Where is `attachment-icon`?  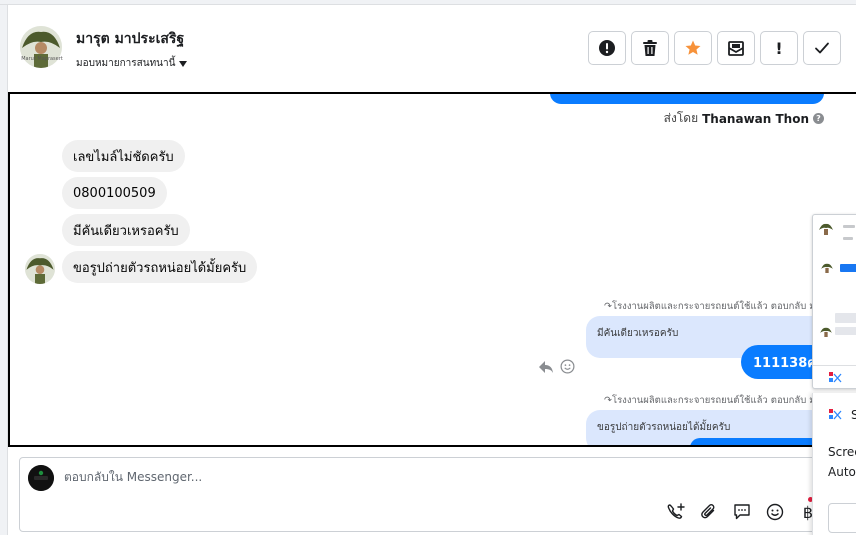 attachment-icon is located at coordinates (709, 512).